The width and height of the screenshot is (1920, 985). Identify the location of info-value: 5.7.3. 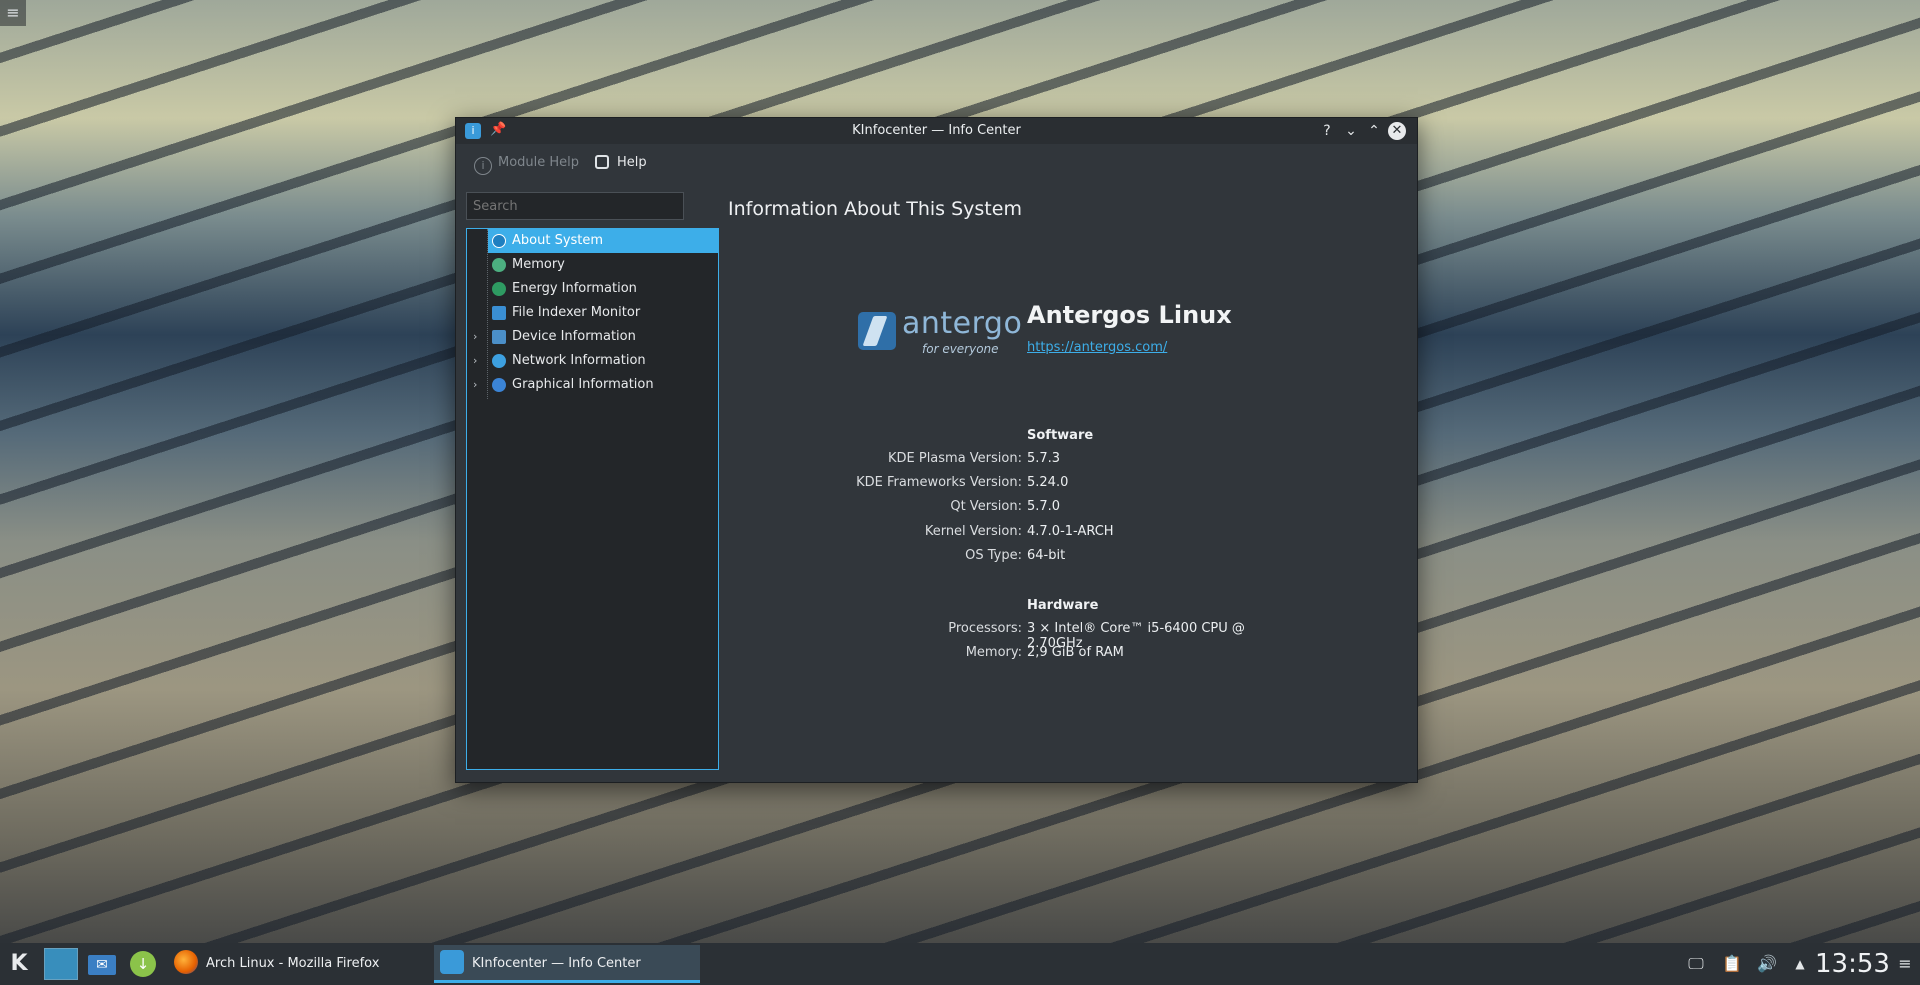
(1044, 458).